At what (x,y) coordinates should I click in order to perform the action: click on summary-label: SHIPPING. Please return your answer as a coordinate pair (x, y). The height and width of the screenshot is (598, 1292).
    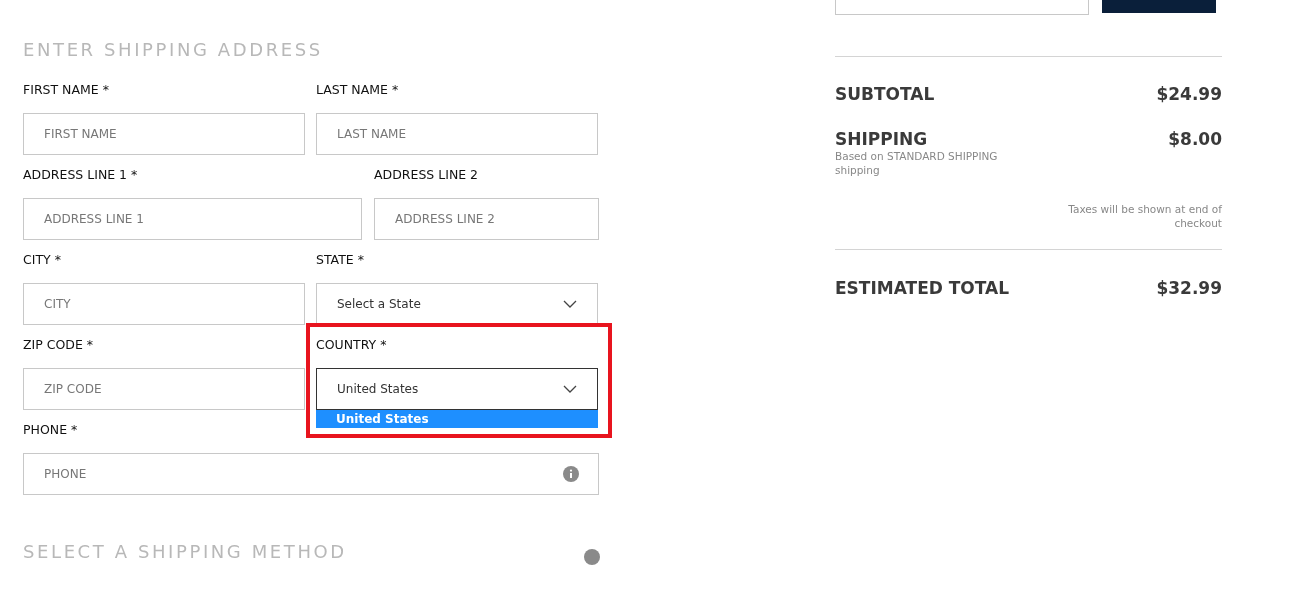
    Looking at the image, I should click on (882, 139).